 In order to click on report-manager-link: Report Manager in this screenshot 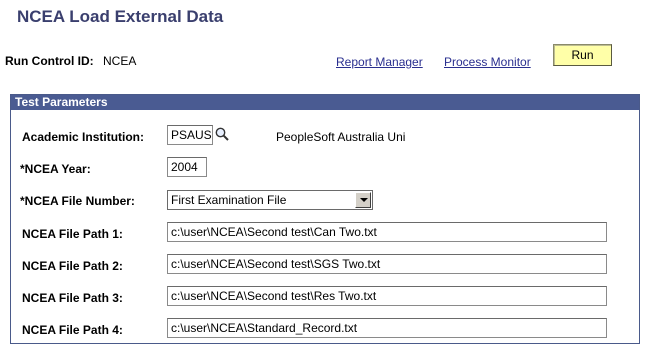, I will do `click(379, 62)`.